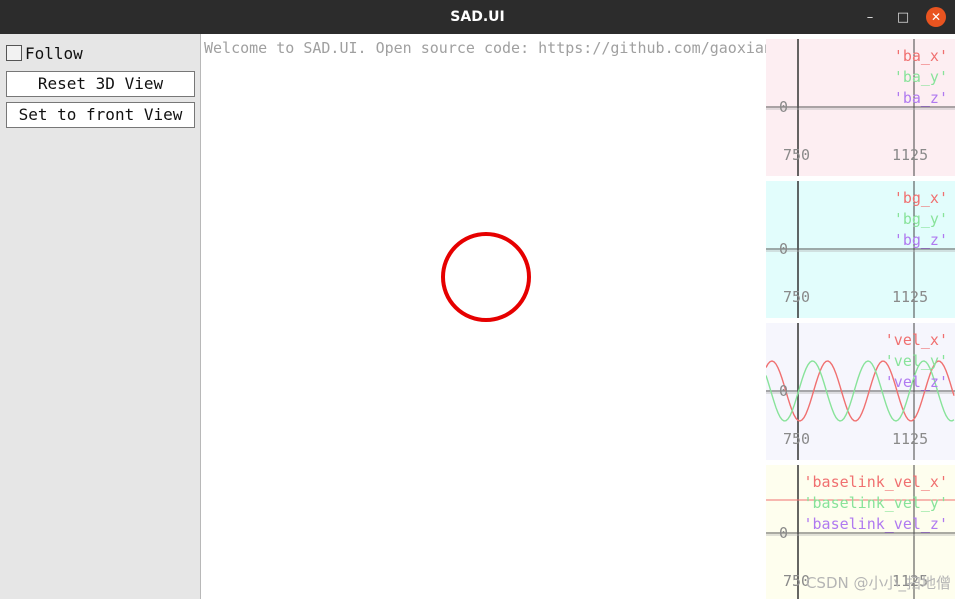 The width and height of the screenshot is (955, 599). Describe the element at coordinates (860, 391) in the screenshot. I see `plot-vel: 'vel_x' 'vel_y' 'vel_z' 0 750 1125` at that location.